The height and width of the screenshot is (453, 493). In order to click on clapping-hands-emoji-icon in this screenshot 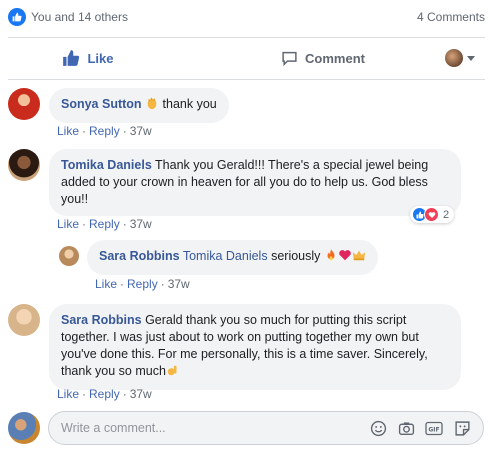, I will do `click(152, 105)`.